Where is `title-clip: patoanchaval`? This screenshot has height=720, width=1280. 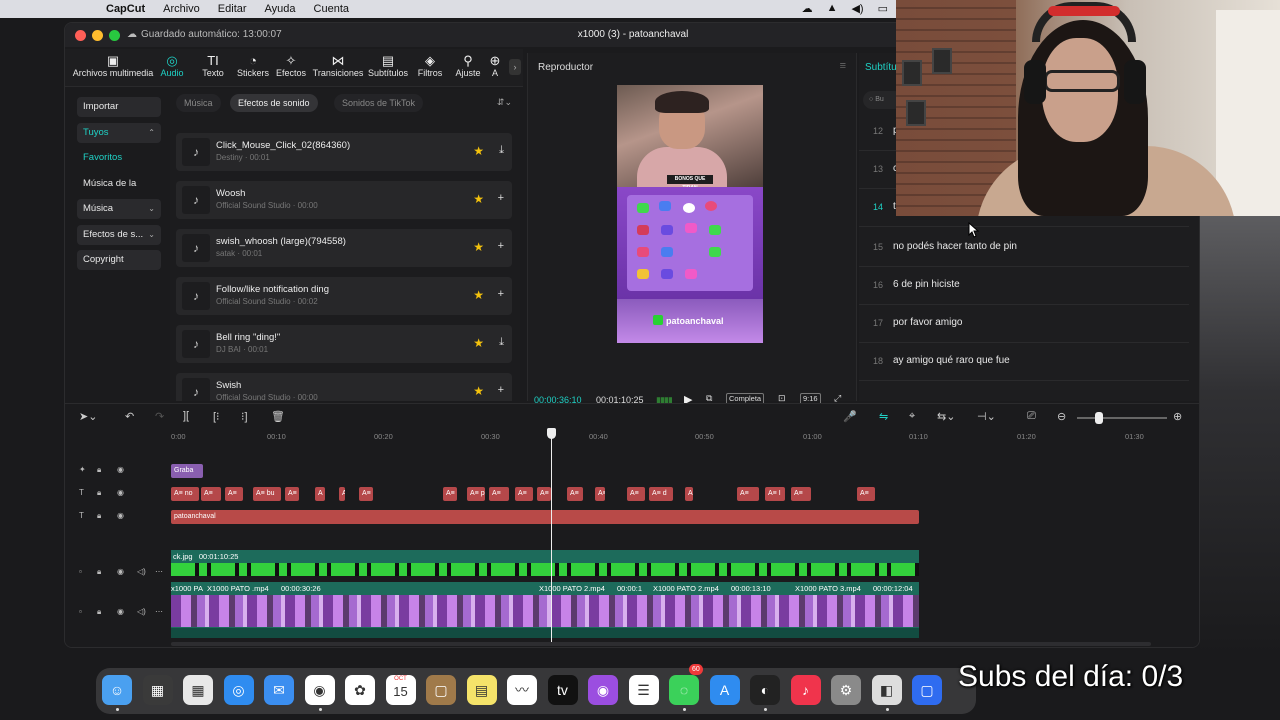 title-clip: patoanchaval is located at coordinates (545, 517).